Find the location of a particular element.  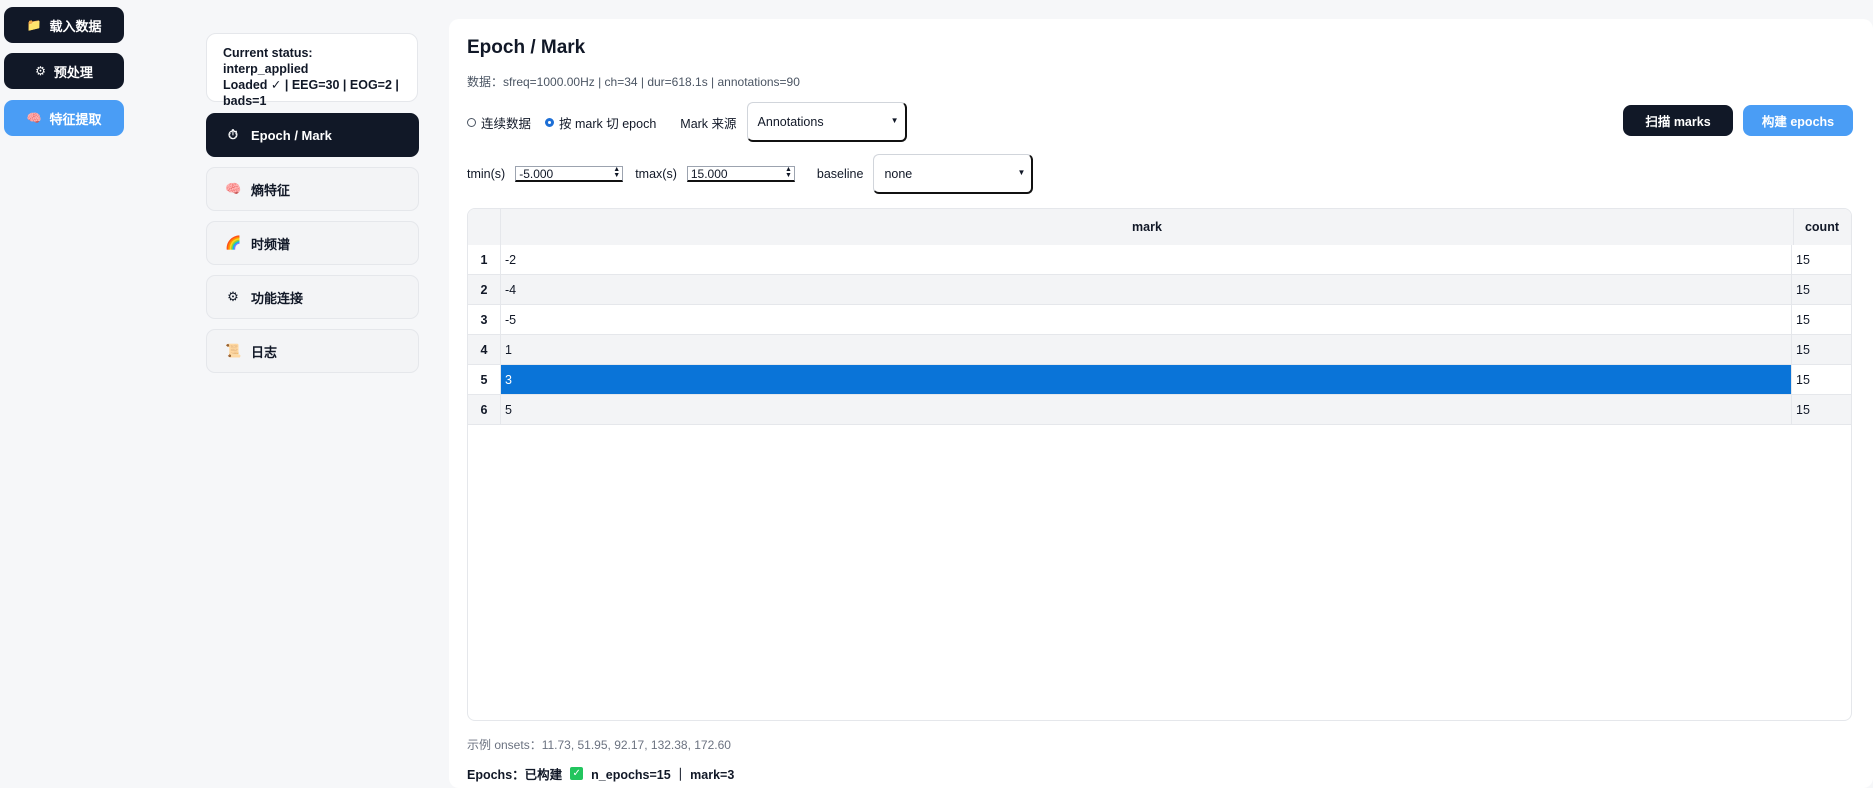

epochs-status-prefix: Epochs：已构建 is located at coordinates (515, 775).